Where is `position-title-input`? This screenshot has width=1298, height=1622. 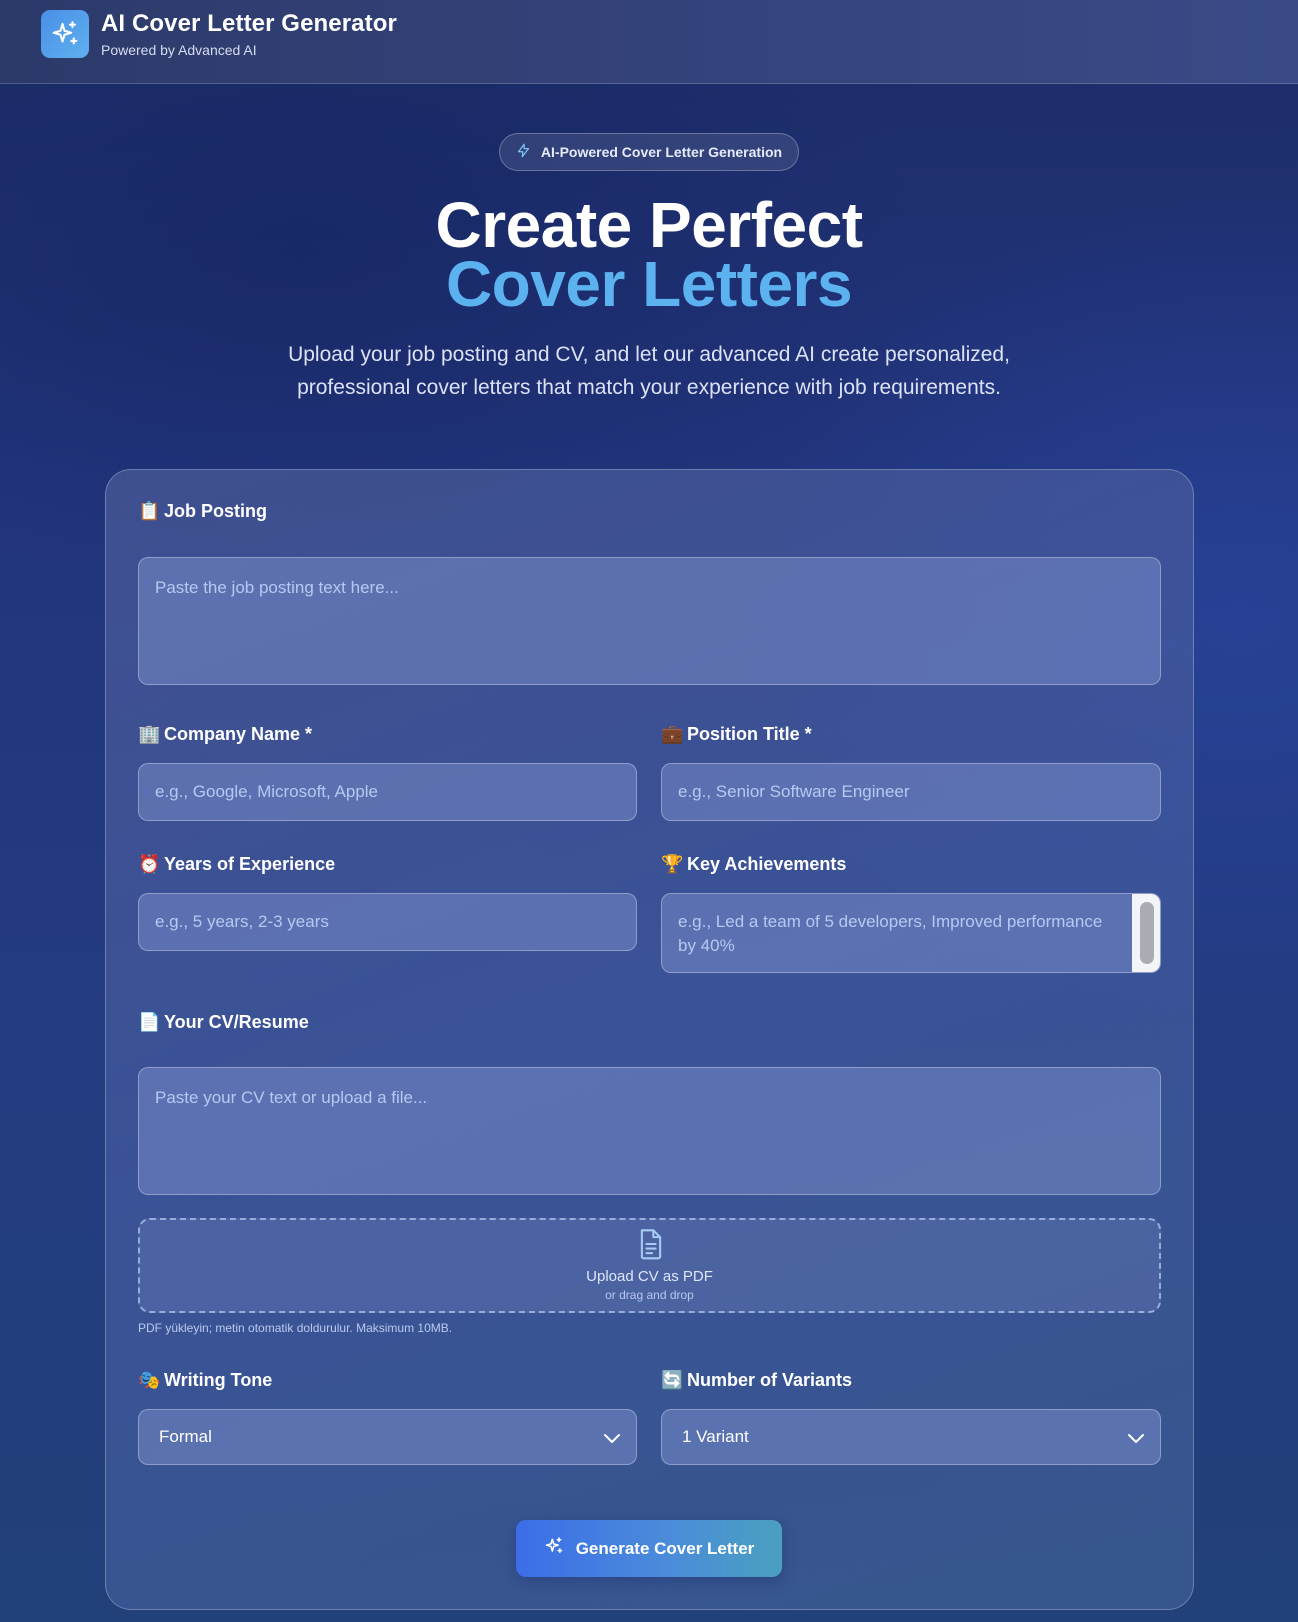
position-title-input is located at coordinates (911, 792).